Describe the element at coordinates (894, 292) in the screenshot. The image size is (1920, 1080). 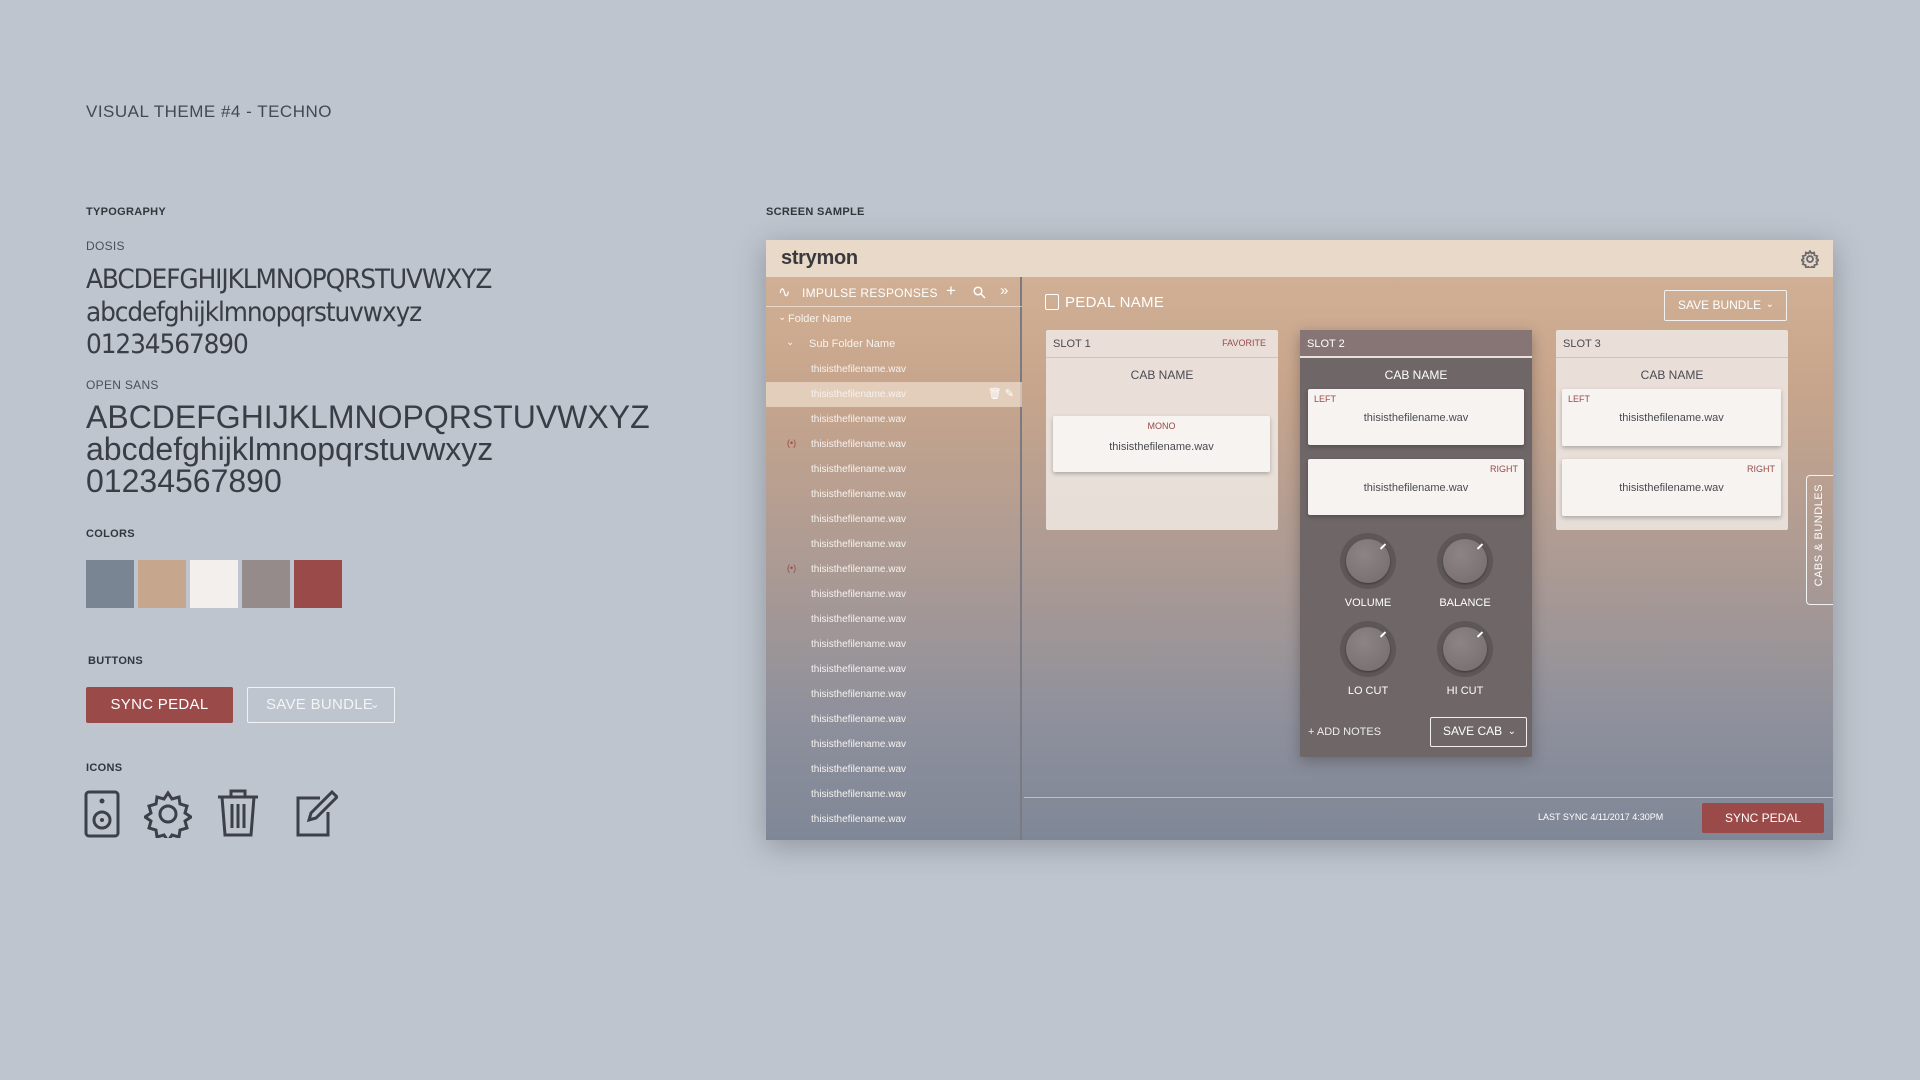
I see `sidebar-header: ∿ IMPULSE RESPONSES + »` at that location.